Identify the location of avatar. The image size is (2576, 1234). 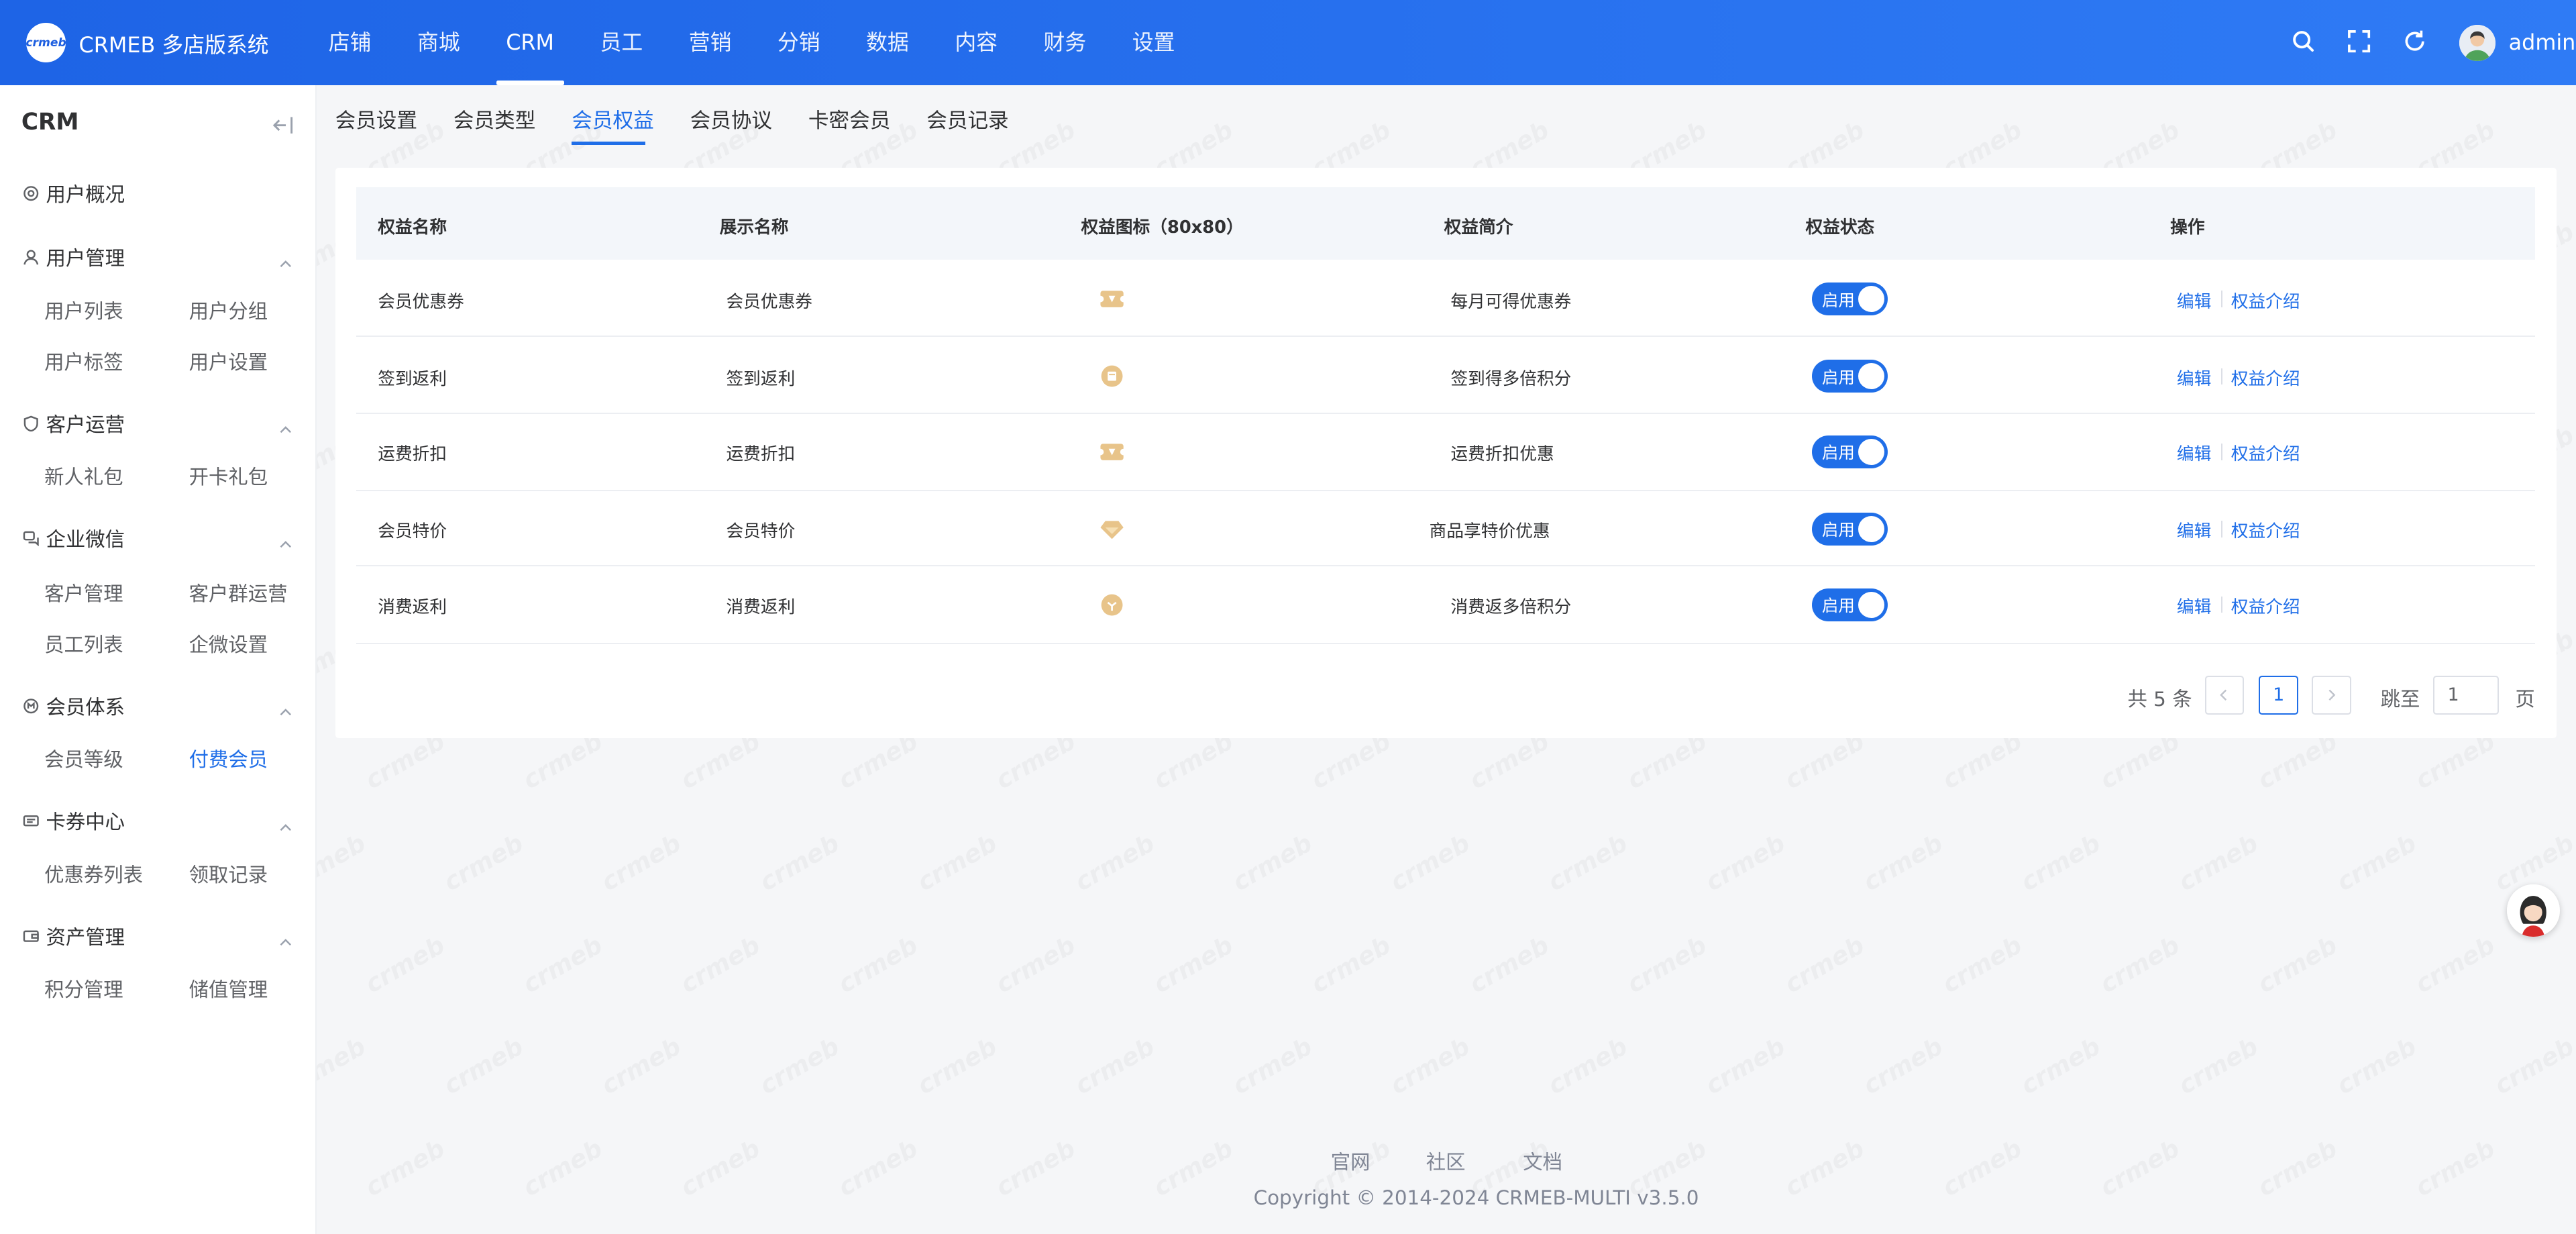
(2477, 42).